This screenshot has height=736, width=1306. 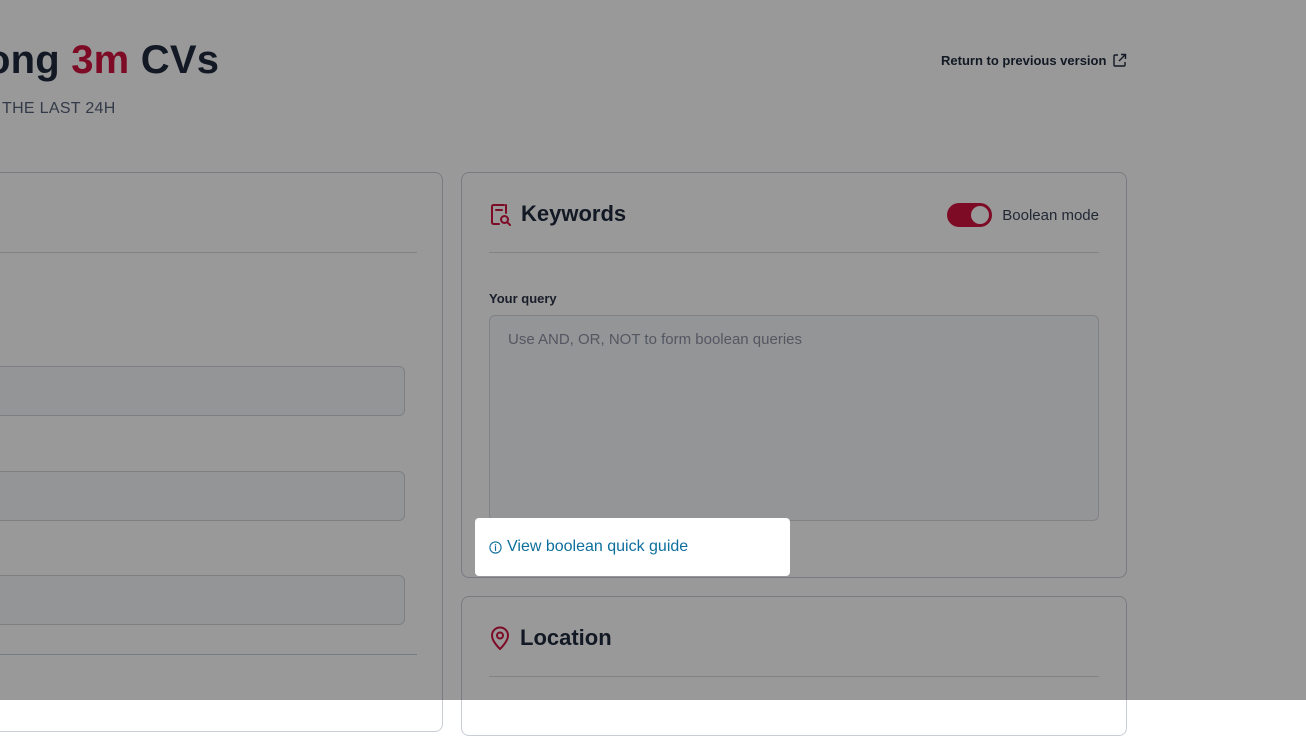 What do you see at coordinates (208, 252) in the screenshot?
I see `left-card-divider` at bounding box center [208, 252].